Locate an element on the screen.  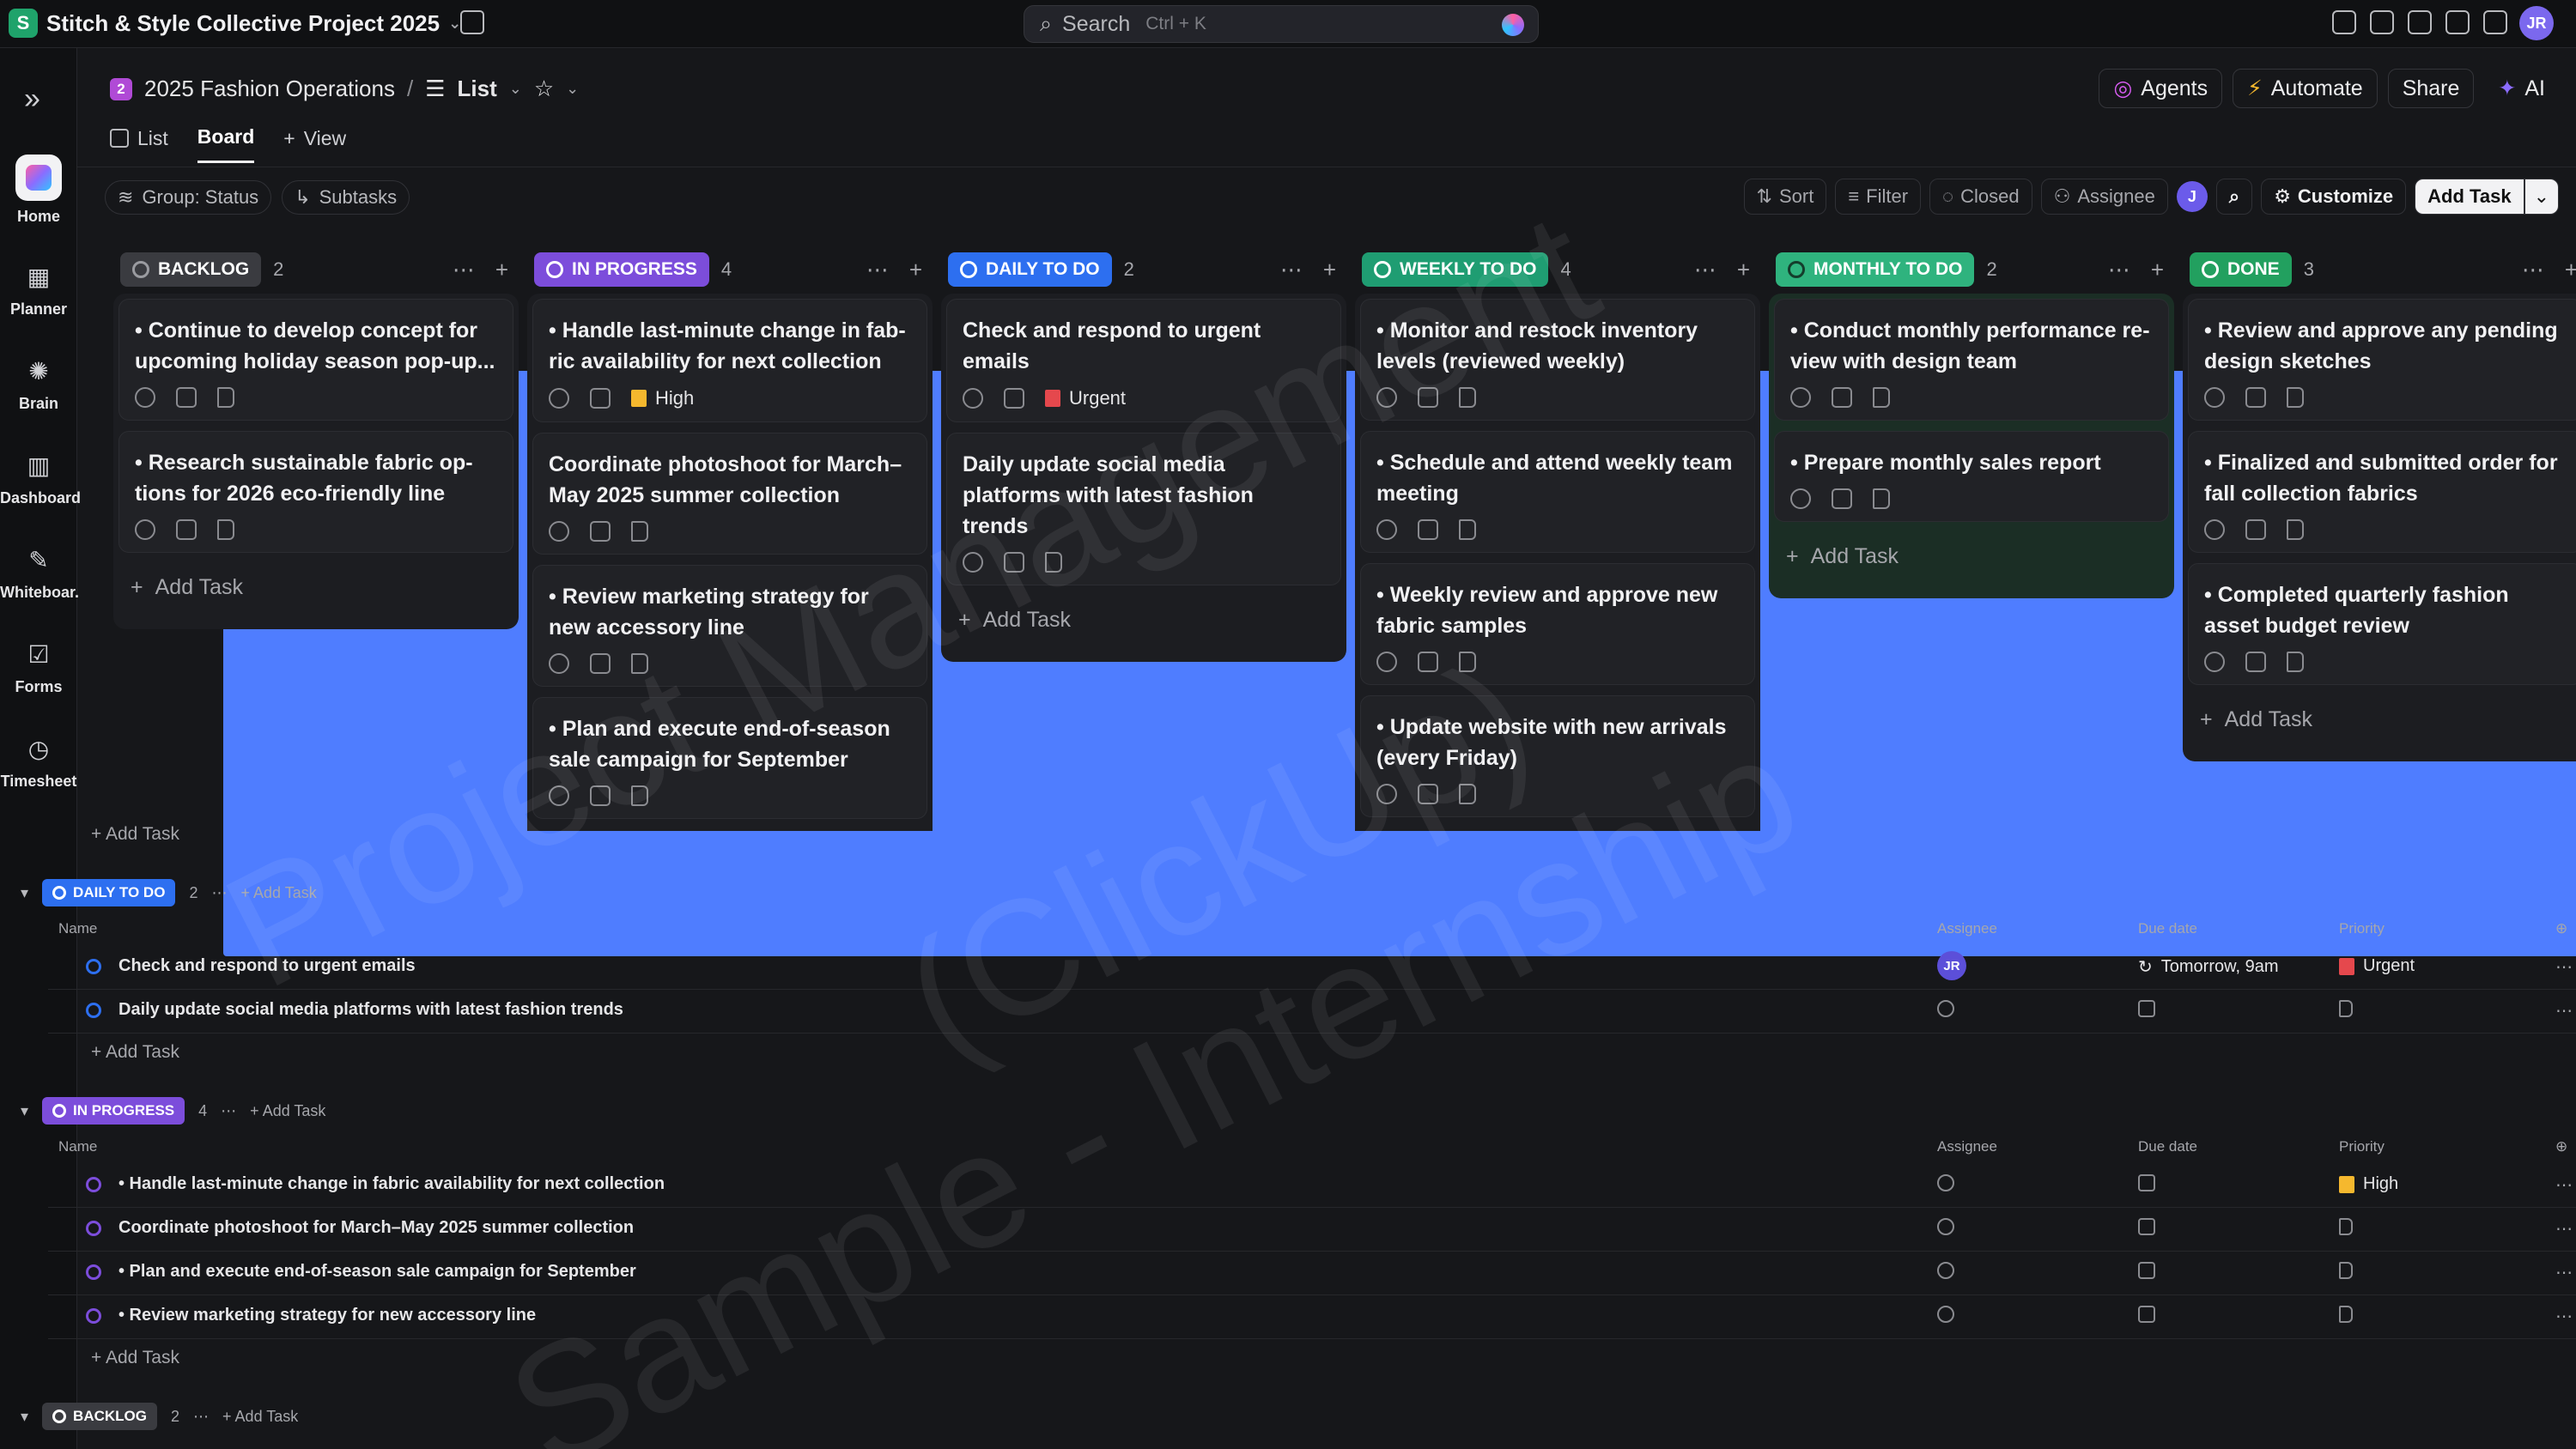
assignee-cell: JR is located at coordinates (1952, 966).